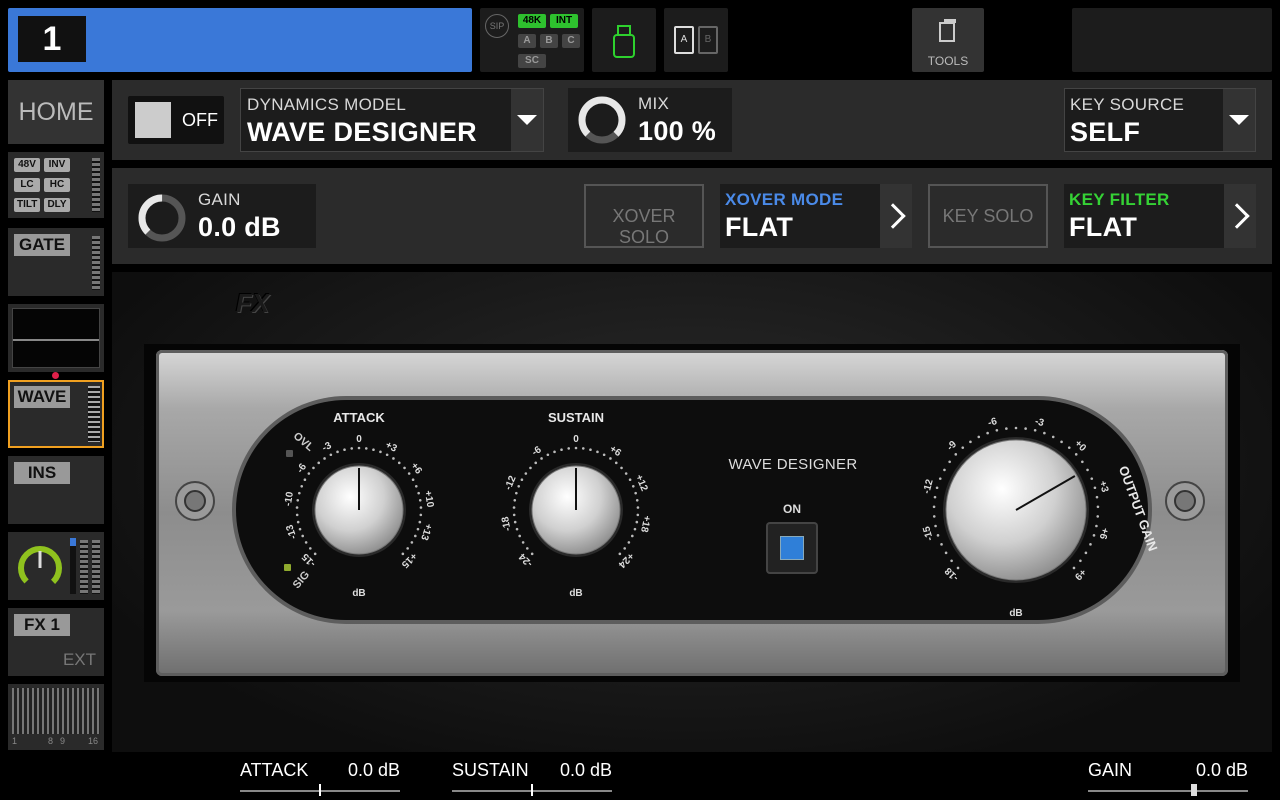 This screenshot has width=1280, height=800. Describe the element at coordinates (27, 165) in the screenshot. I see `badge-48v: 48V` at that location.